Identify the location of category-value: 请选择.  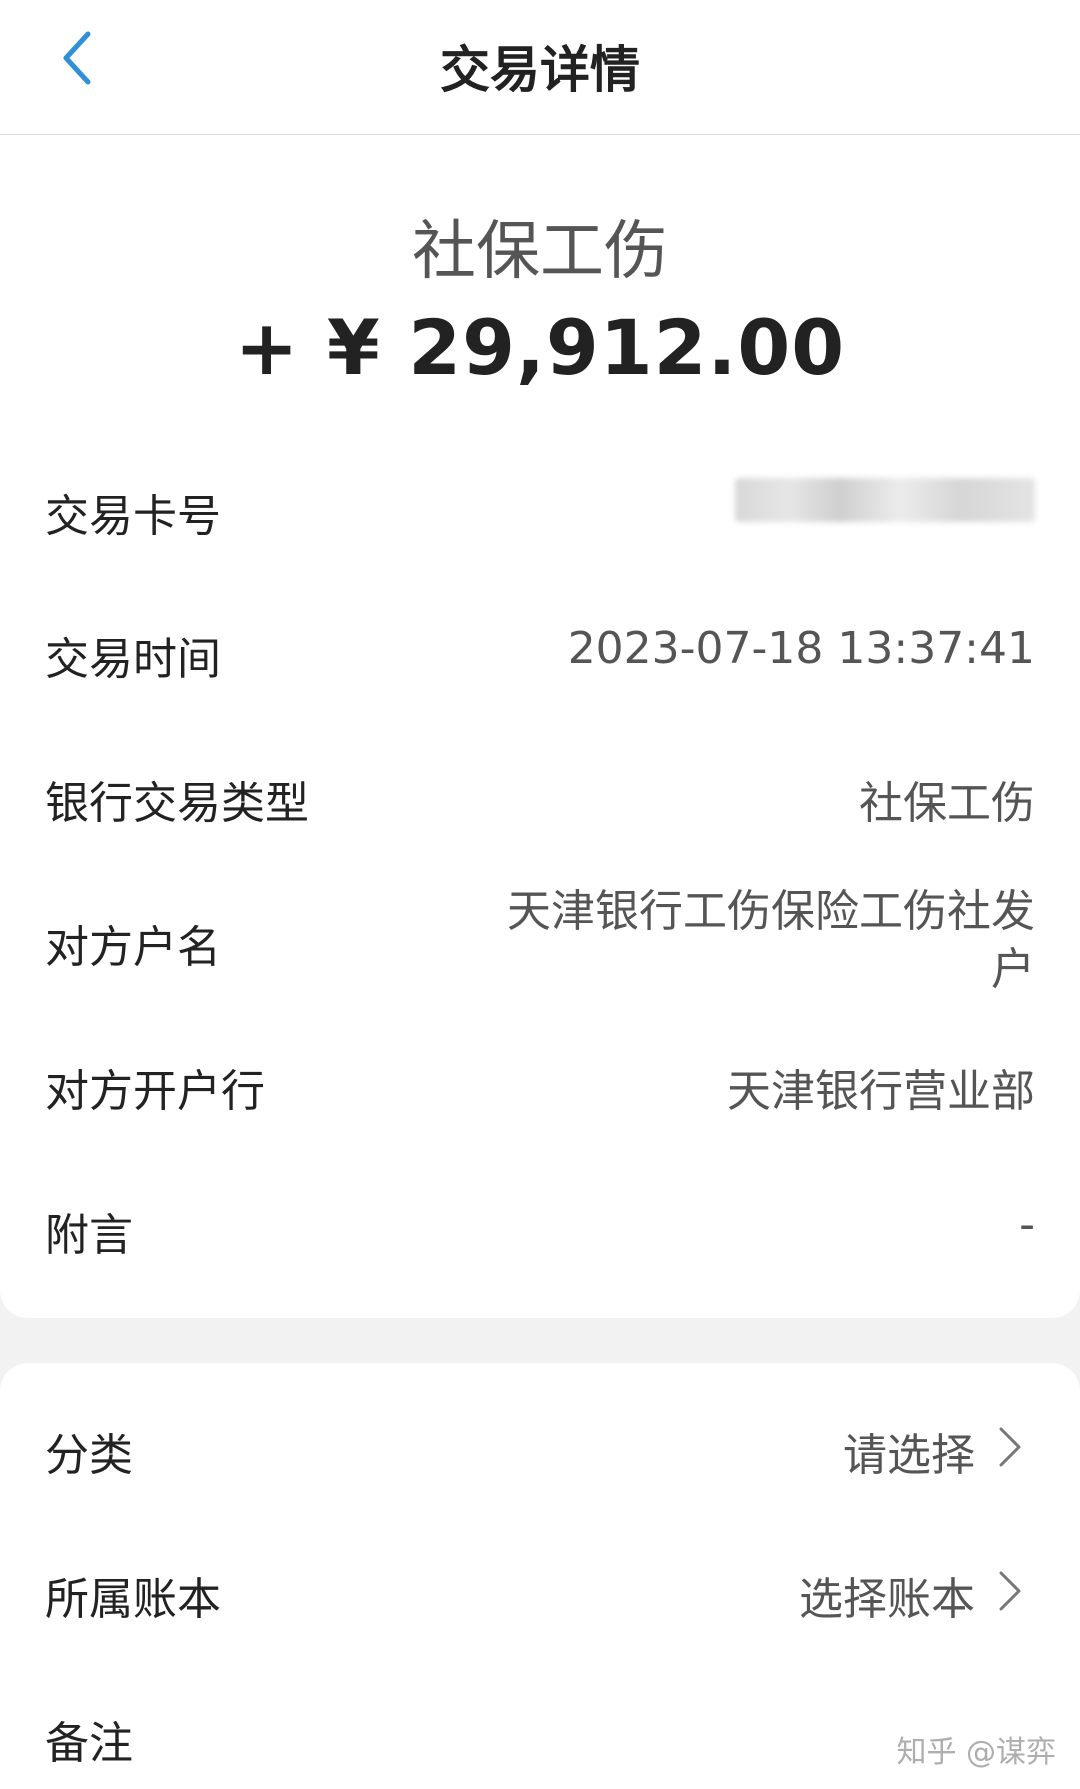
(909, 1455).